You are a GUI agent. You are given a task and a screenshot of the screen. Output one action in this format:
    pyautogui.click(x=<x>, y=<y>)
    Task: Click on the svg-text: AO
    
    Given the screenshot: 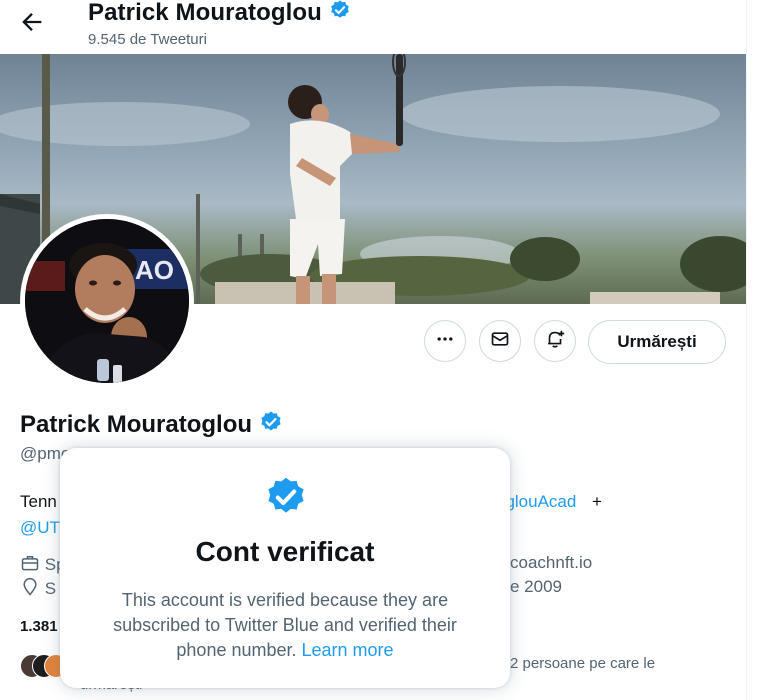 What is the action you would take?
    pyautogui.click(x=154, y=270)
    